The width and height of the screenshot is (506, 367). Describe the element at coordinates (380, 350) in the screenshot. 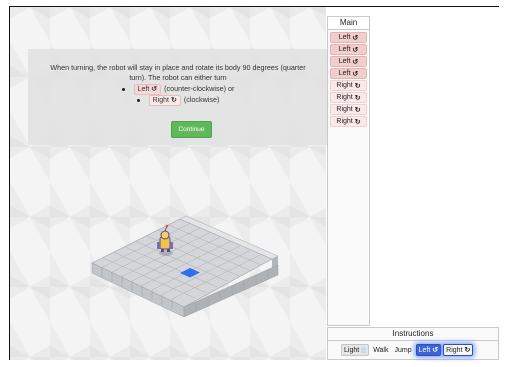

I see `walk-button: Walk` at that location.